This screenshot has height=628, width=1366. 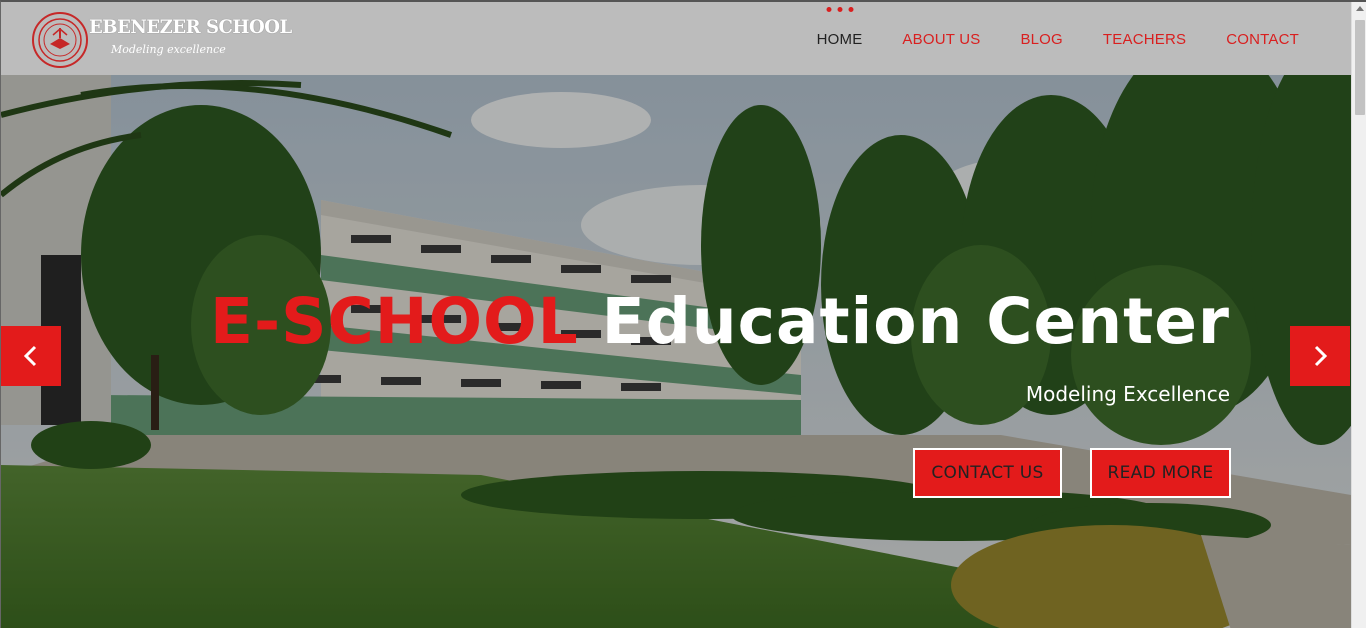 What do you see at coordinates (1160, 473) in the screenshot?
I see `read-more-button: READ MORE` at bounding box center [1160, 473].